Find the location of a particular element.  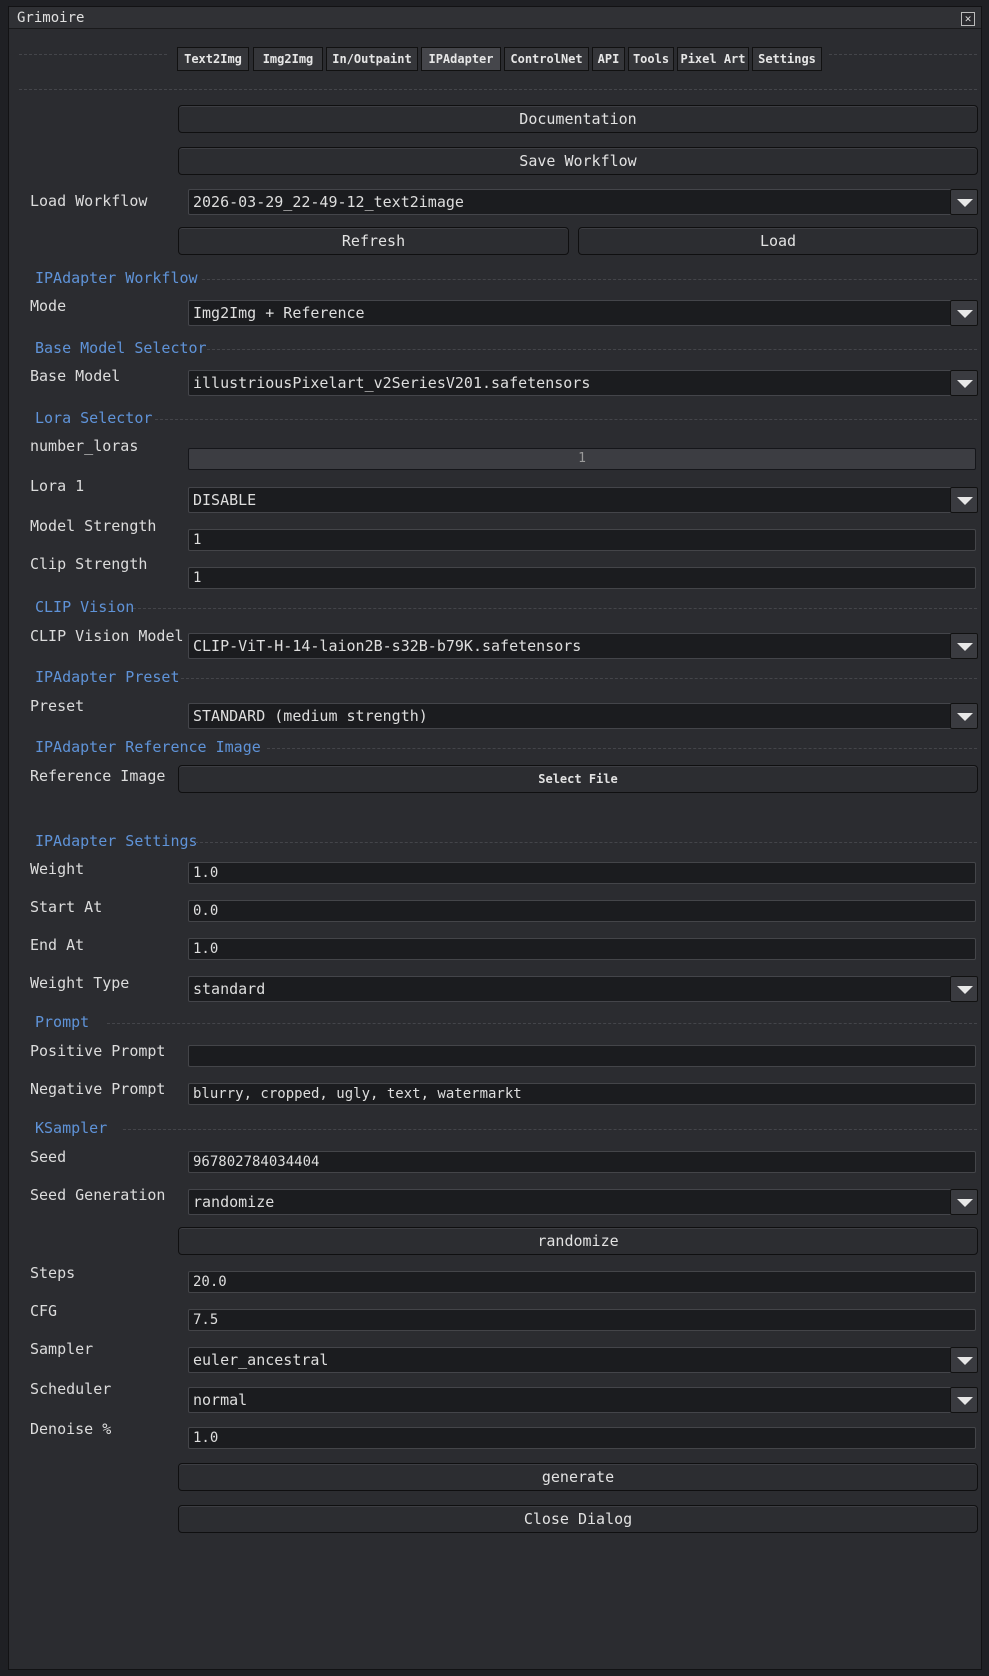

model-strength-input: 1 is located at coordinates (582, 540).